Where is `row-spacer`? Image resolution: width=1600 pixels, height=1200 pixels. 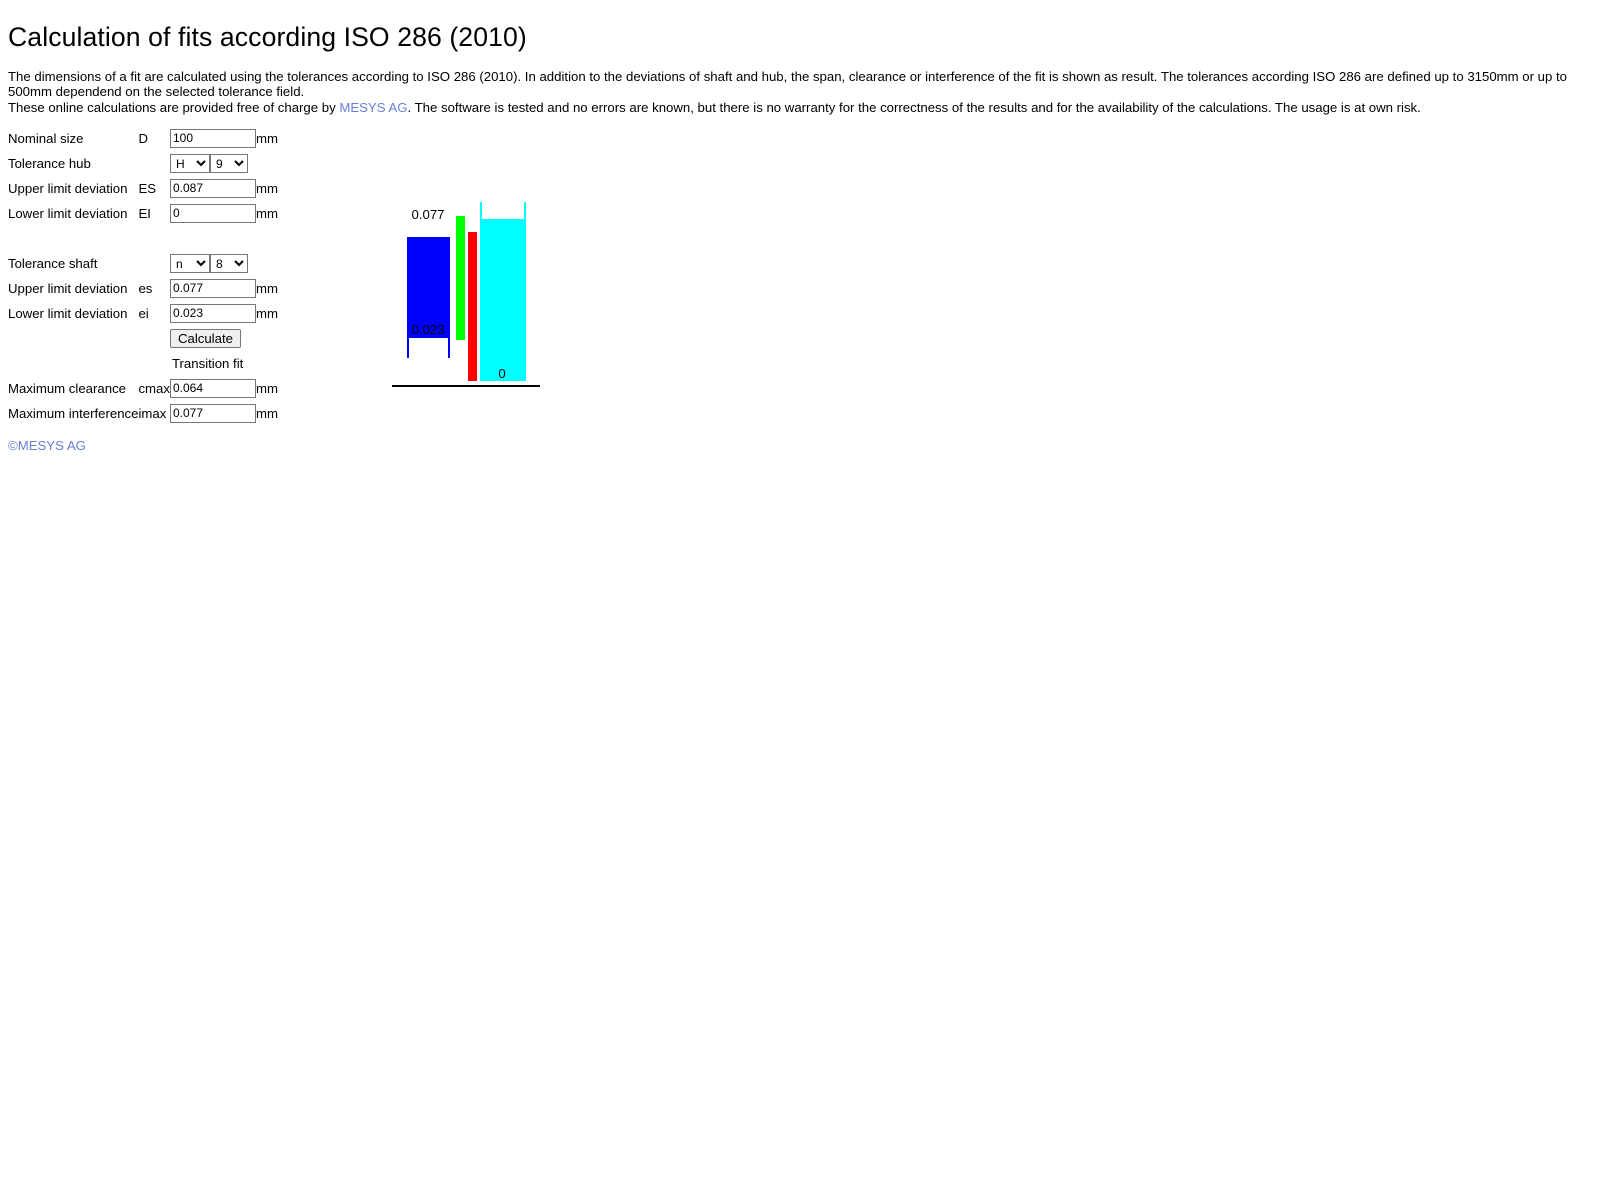
row-spacer is located at coordinates (143, 238).